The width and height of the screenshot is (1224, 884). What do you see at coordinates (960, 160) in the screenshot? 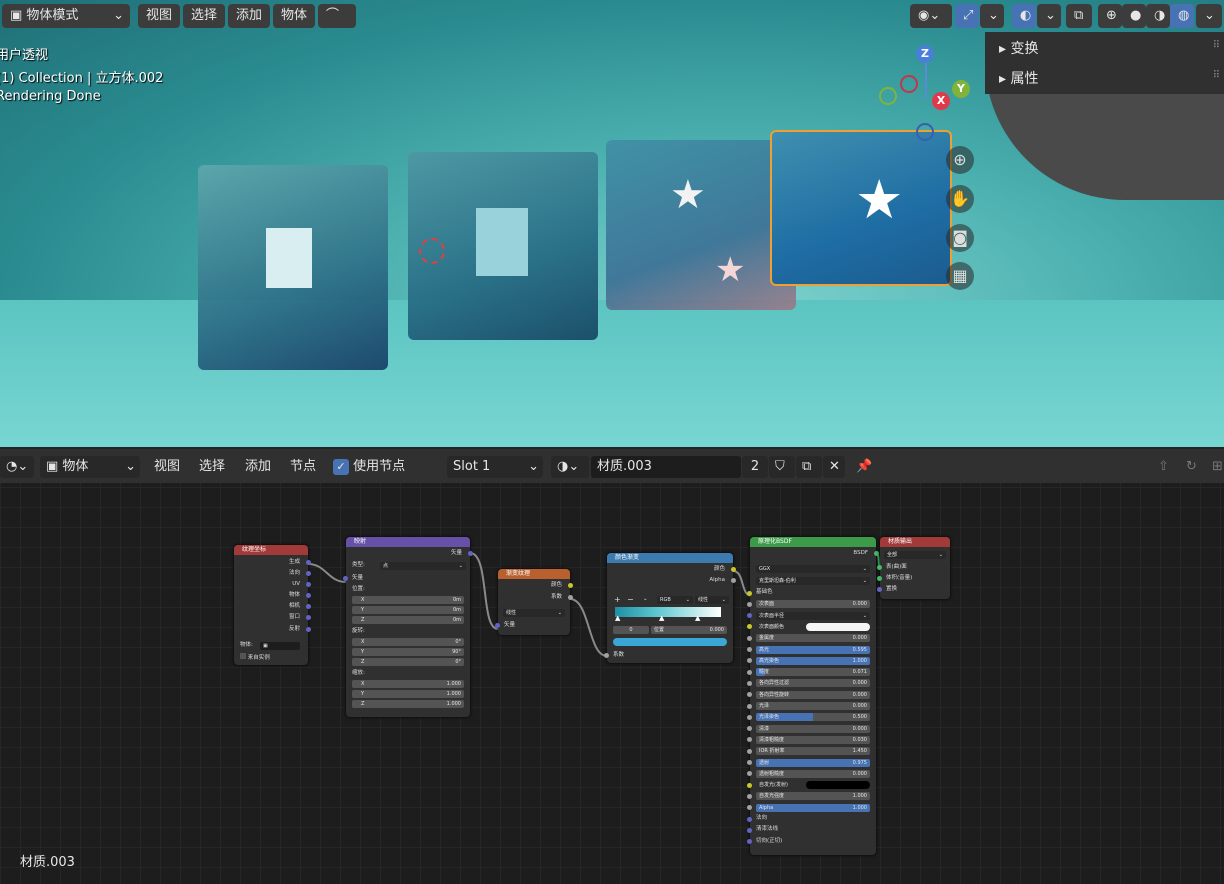
I see `zoom-icon: ⊕` at bounding box center [960, 160].